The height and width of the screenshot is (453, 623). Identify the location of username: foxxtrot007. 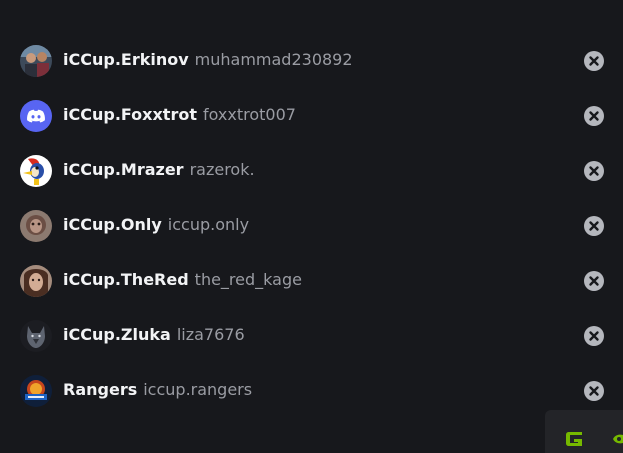
(249, 114).